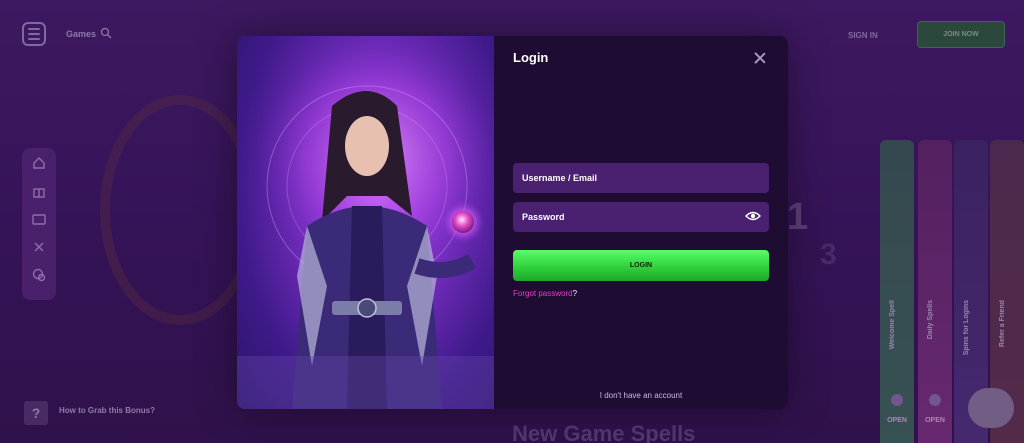 The image size is (1024, 443). I want to click on forgot-password-text: Forgot password, so click(543, 293).